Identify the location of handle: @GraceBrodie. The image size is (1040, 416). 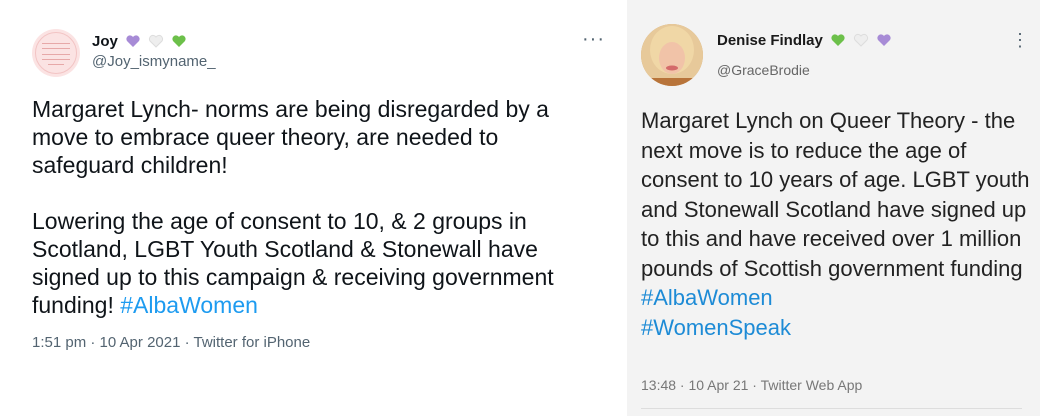
(763, 70).